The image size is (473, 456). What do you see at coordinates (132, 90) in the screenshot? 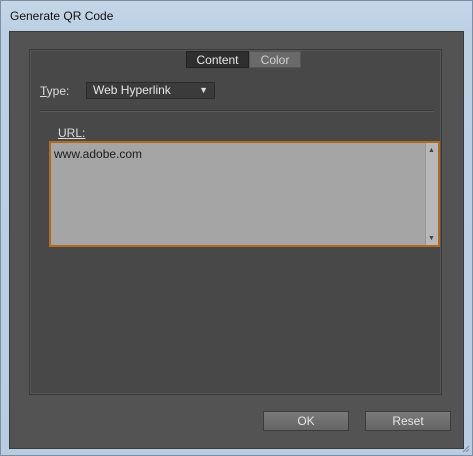
I see `type-dropdown-value: Web Hyperlink` at bounding box center [132, 90].